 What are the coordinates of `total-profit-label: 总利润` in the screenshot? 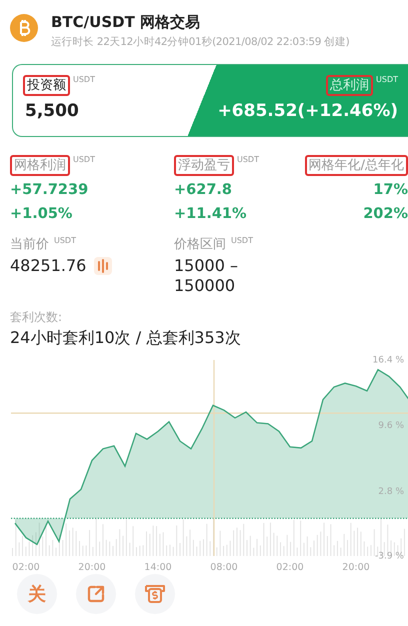 It's located at (350, 85).